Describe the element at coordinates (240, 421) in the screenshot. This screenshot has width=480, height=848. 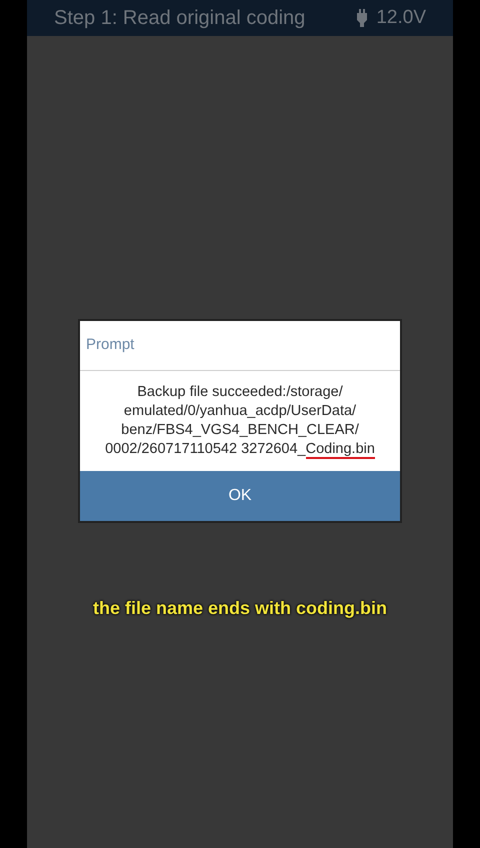
I see `dialog-message: Backup file succeeded:/storage/ emulated/0/yanhua_acdp/UserData/ benz/FBS4_VGS4_BENCH_CLEAR/ 0002/260717110542 3272604_Coding.bin` at that location.